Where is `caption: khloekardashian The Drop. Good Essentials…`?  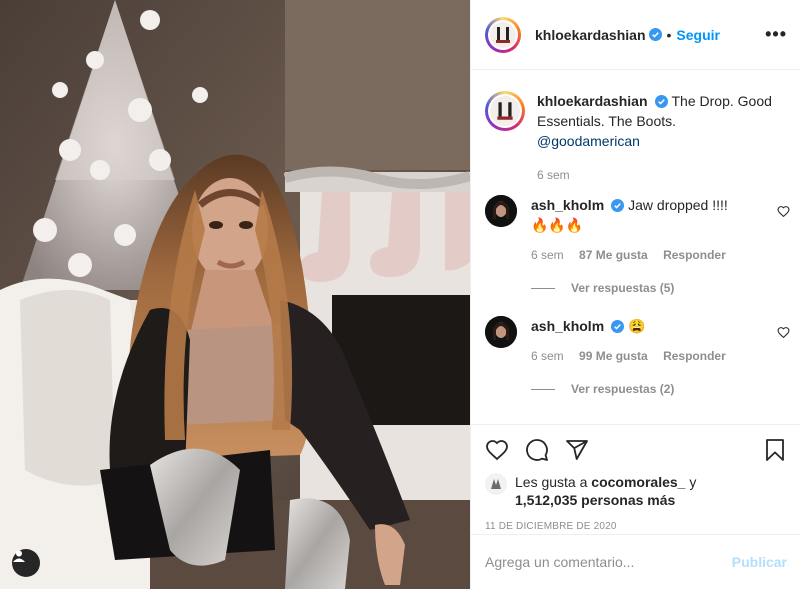
caption: khloekardashian The Drop. Good Essentials… is located at coordinates (637, 138).